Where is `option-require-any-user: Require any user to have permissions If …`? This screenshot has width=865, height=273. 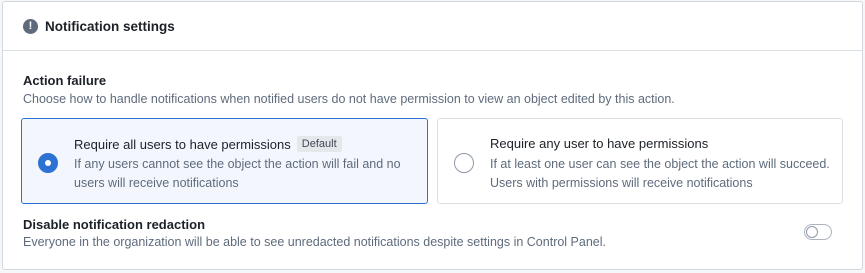
option-require-any-user: Require any user to have permissions If … is located at coordinates (640, 161).